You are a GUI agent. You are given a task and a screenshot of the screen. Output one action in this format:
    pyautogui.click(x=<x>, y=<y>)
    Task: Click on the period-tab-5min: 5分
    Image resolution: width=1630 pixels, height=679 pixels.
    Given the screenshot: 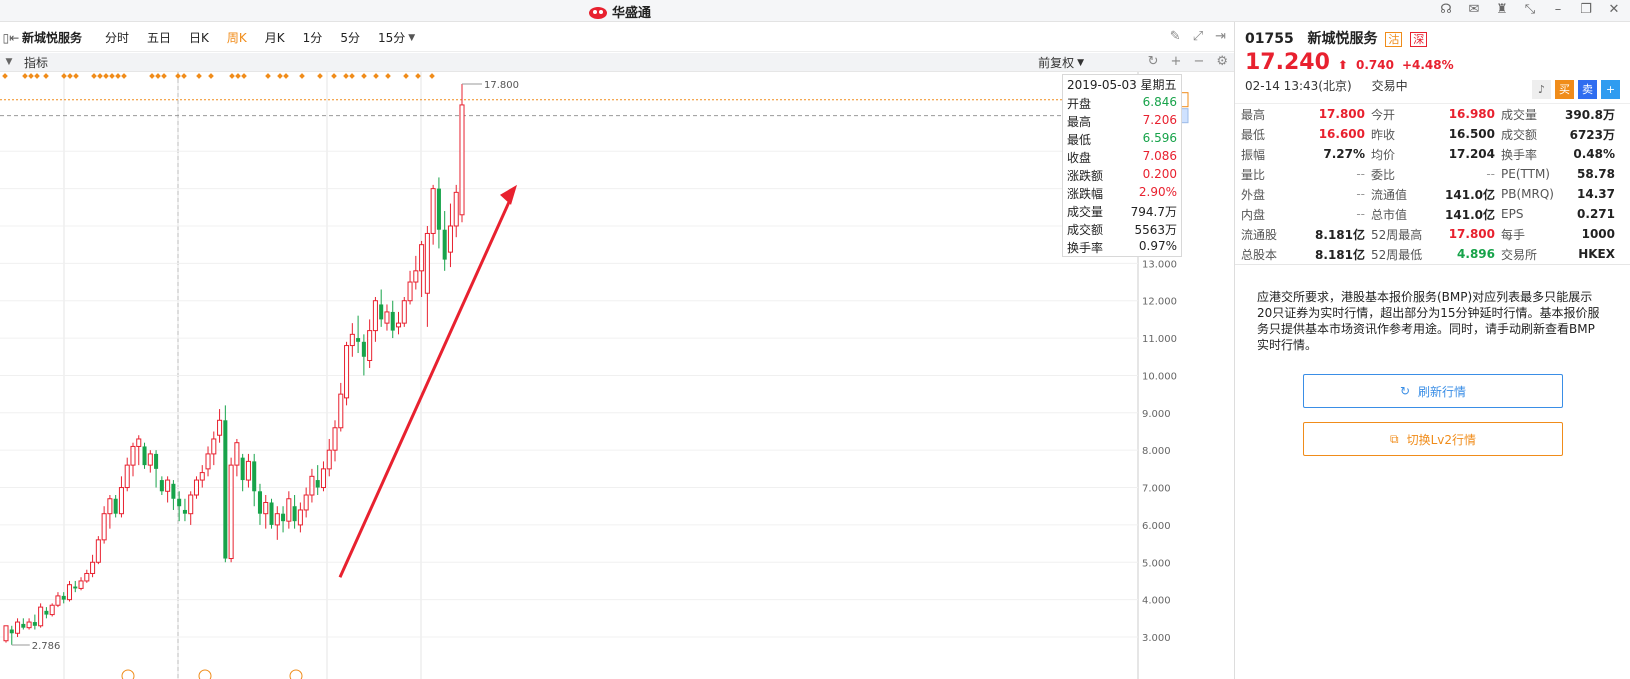 What is the action you would take?
    pyautogui.click(x=350, y=37)
    